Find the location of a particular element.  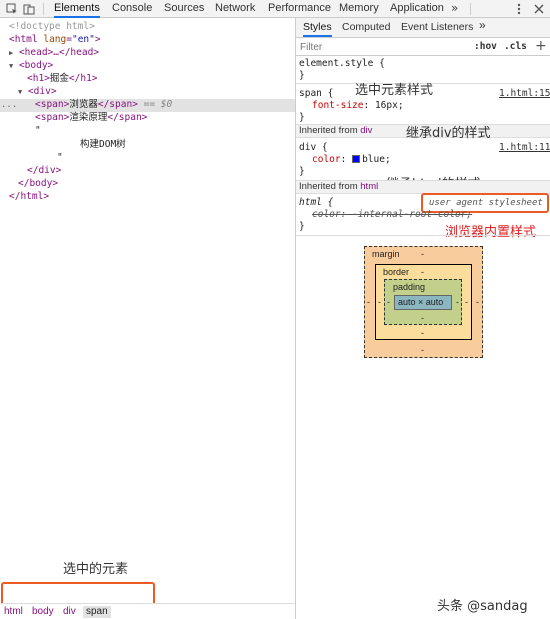

breadcrumb: html body div span is located at coordinates (147, 611).